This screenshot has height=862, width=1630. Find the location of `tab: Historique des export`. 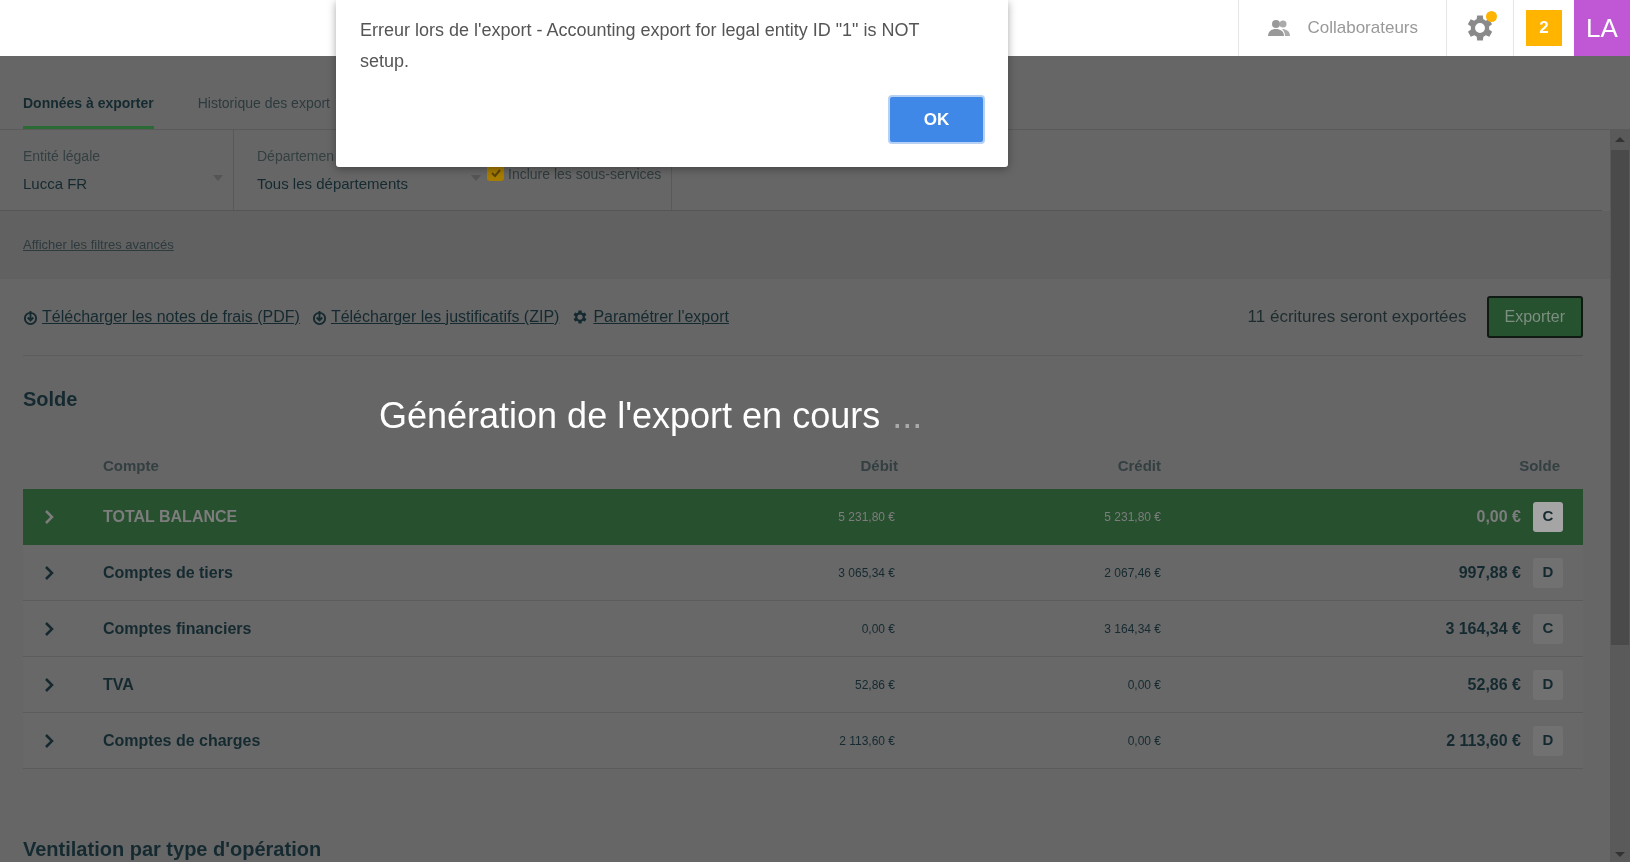

tab: Historique des export is located at coordinates (263, 111).